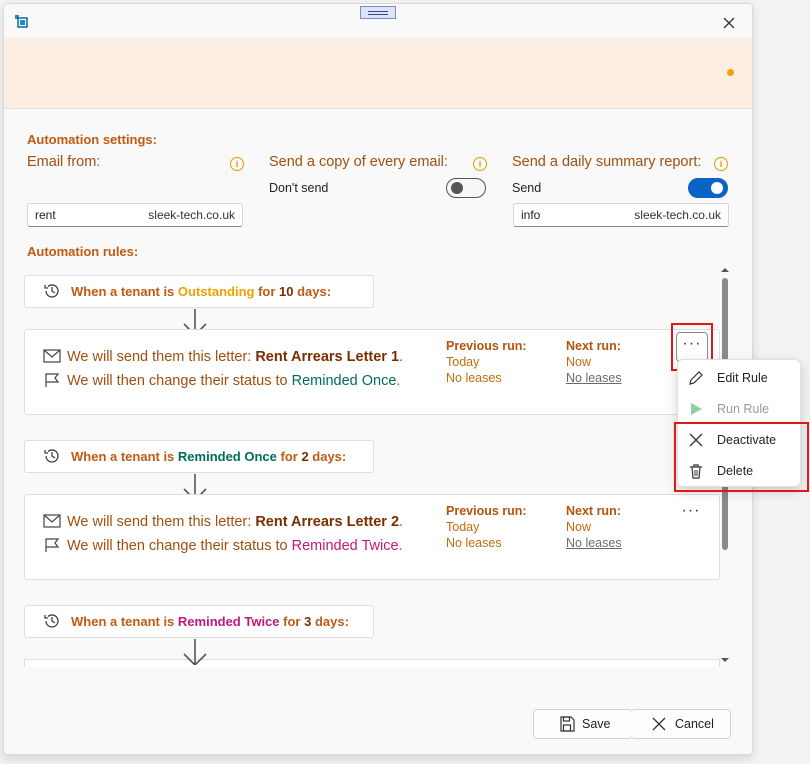 This screenshot has width=810, height=764. What do you see at coordinates (135, 215) in the screenshot?
I see `email-from-field: rent sleek-tech.co.uk` at bounding box center [135, 215].